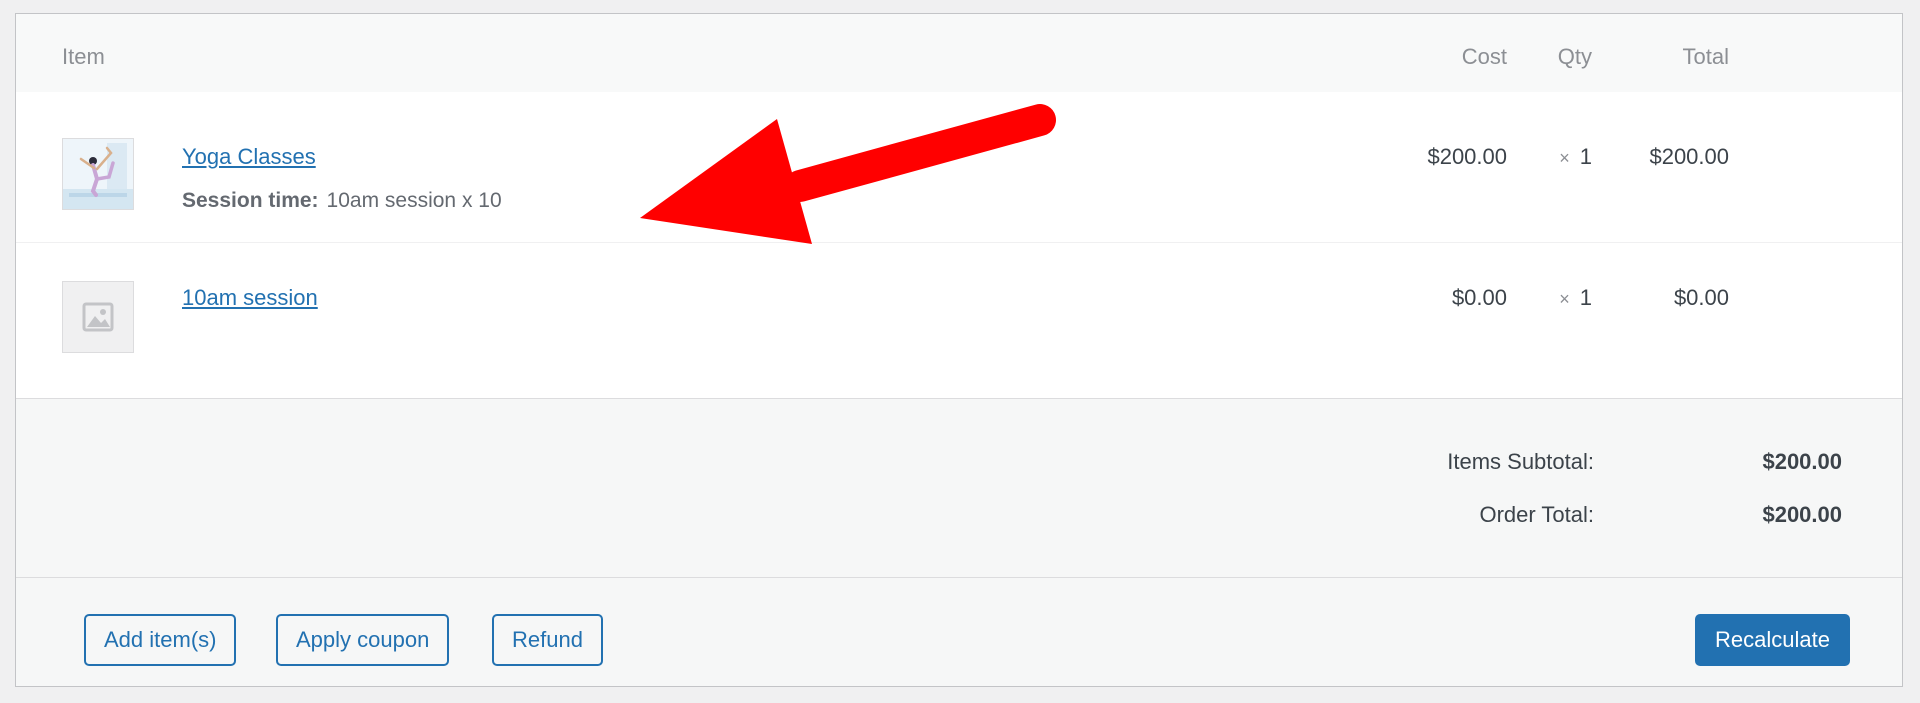 The height and width of the screenshot is (703, 1920). I want to click on item-meta: Session time: 10am session x 10, so click(342, 201).